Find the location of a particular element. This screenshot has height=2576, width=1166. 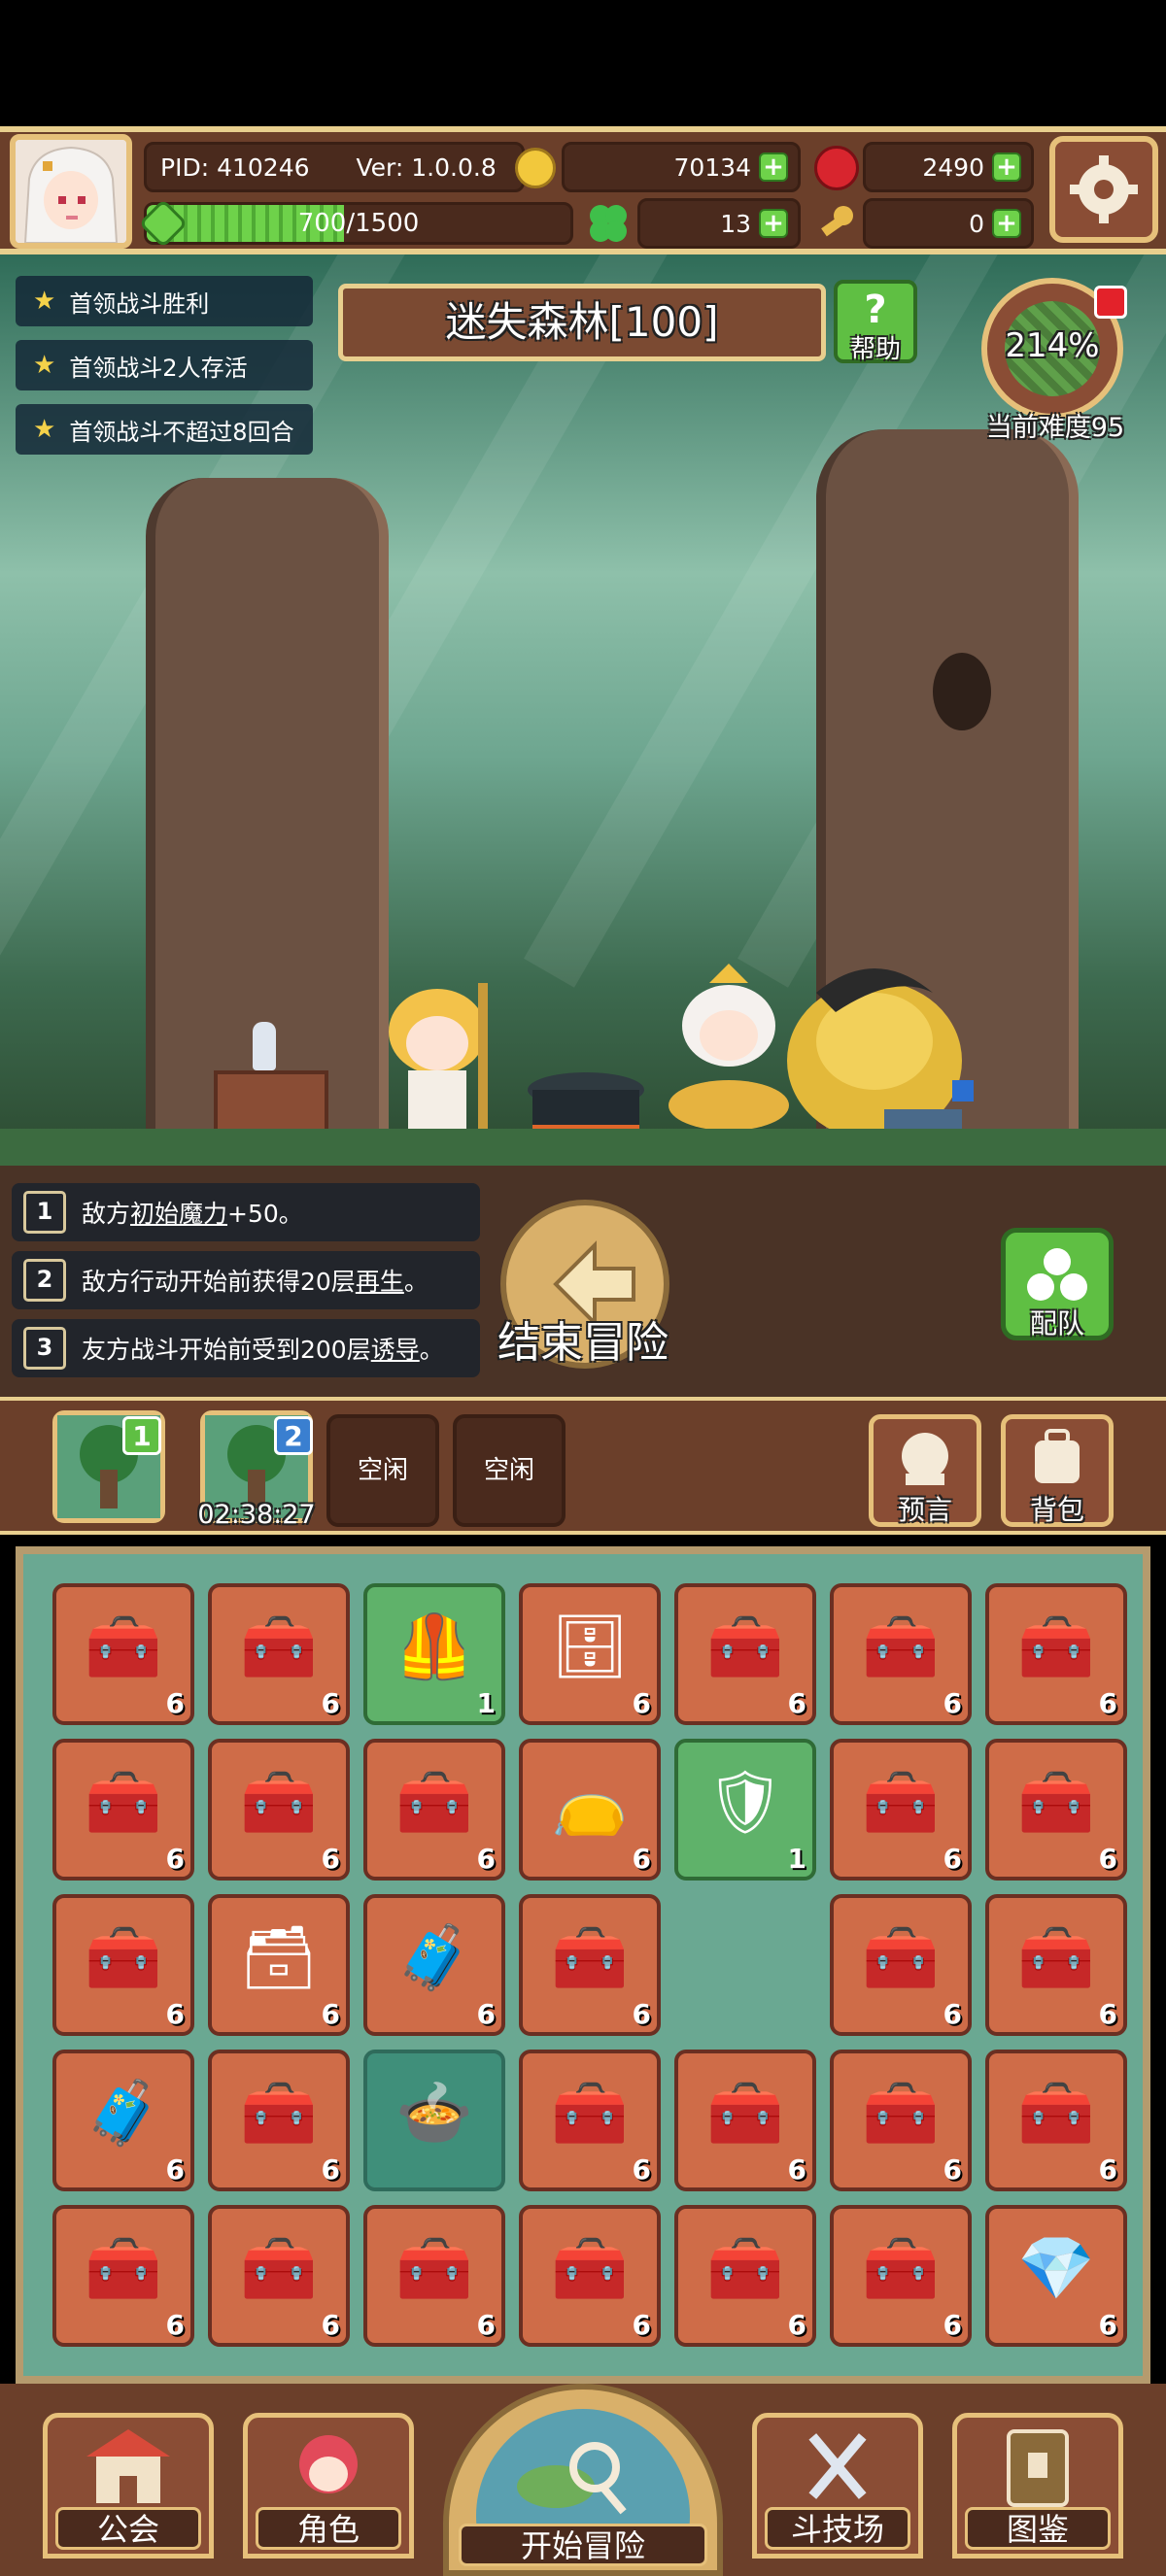

key-amount: 0 is located at coordinates (976, 223).